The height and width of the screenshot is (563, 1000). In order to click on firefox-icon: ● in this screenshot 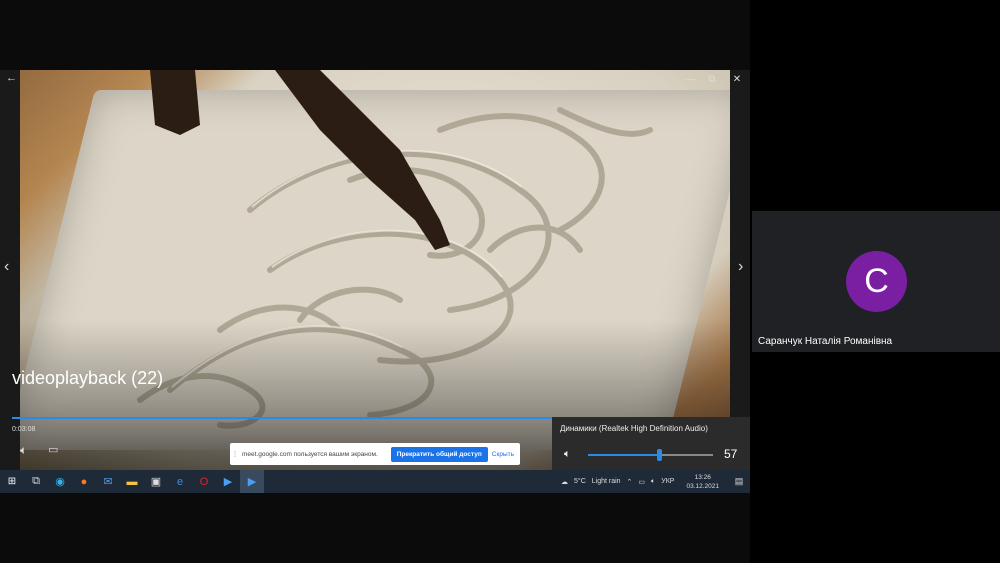, I will do `click(84, 481)`.